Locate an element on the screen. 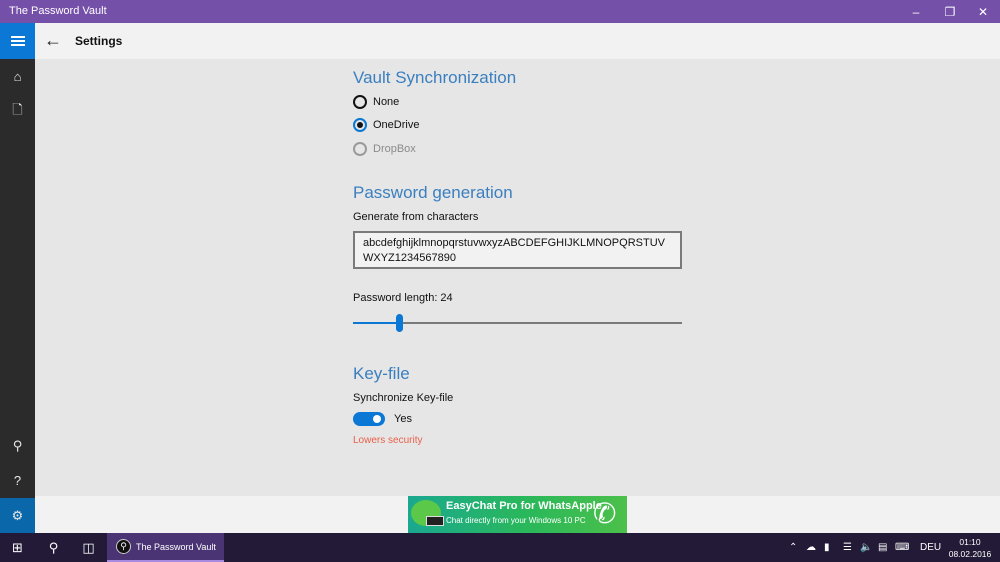  back-button: ← is located at coordinates (53, 40).